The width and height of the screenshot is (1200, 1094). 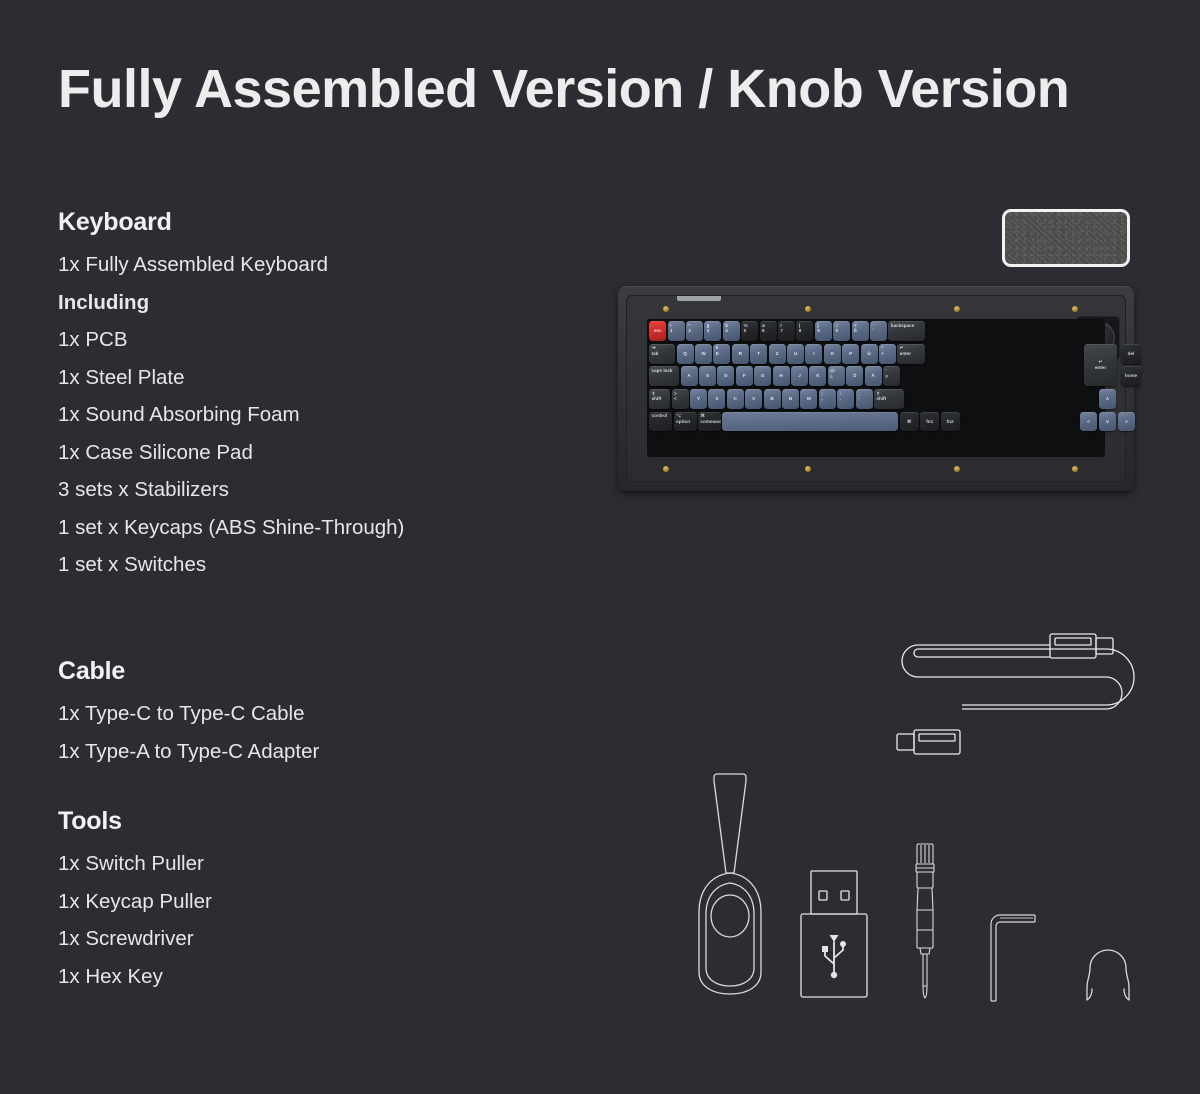 What do you see at coordinates (891, 376) in the screenshot?
I see `keyboard-key--: ' #` at bounding box center [891, 376].